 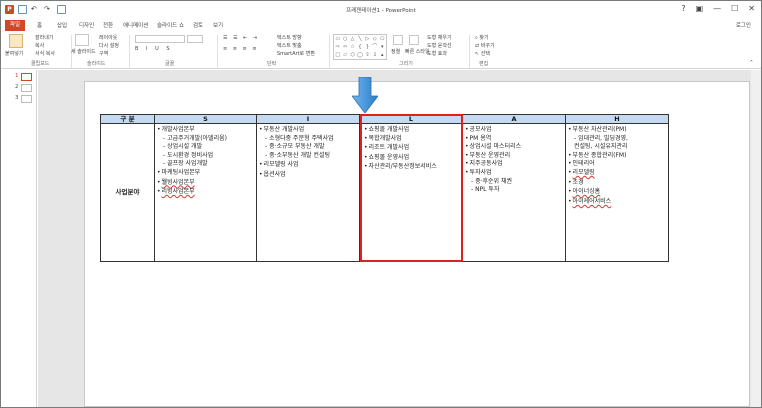 What do you see at coordinates (414, 40) in the screenshot?
I see `quick-styles-icon` at bounding box center [414, 40].